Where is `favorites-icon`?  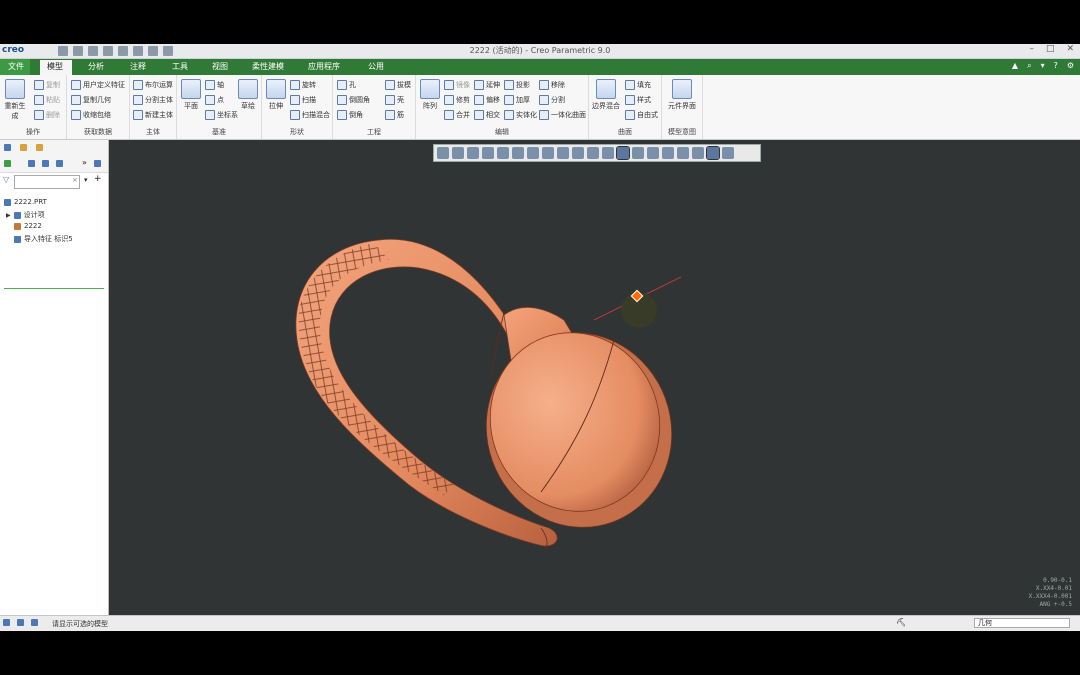 favorites-icon is located at coordinates (39, 147).